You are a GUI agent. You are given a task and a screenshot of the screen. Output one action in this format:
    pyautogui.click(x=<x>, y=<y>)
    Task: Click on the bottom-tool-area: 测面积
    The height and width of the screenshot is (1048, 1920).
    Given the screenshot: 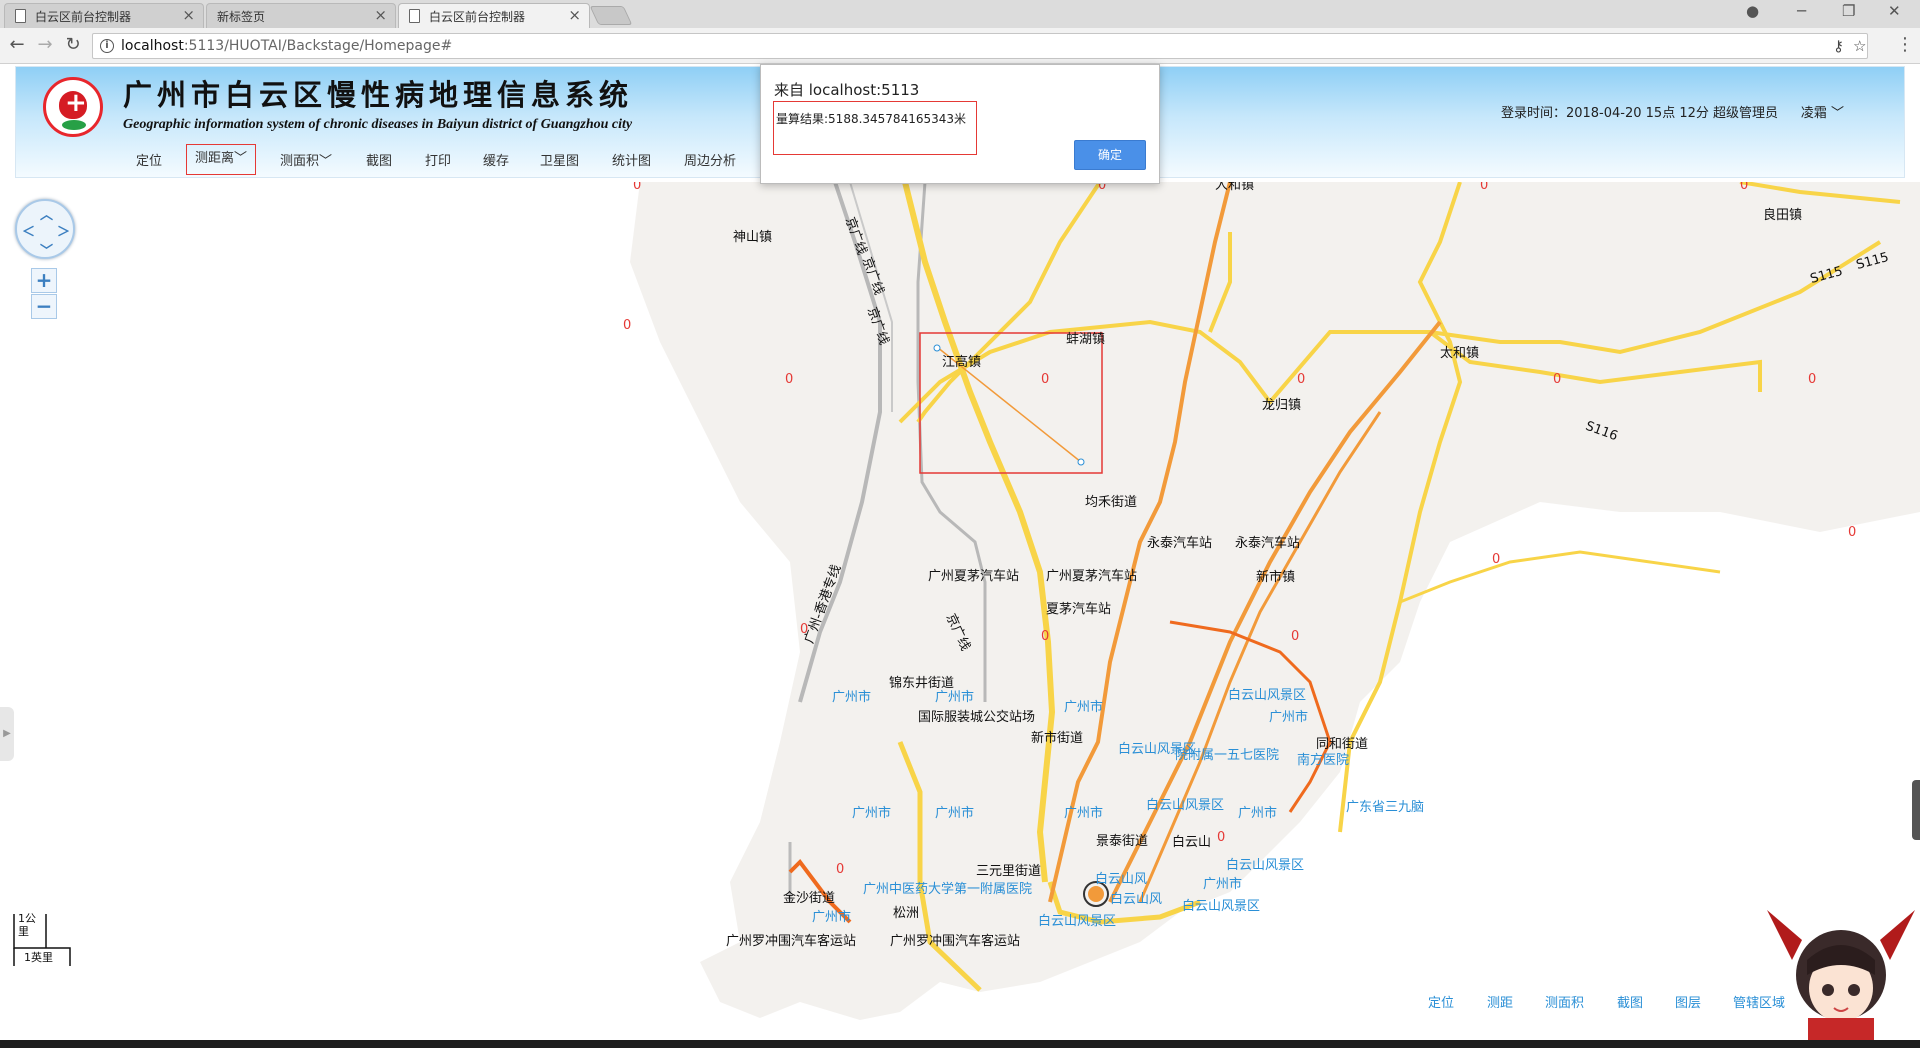 What is the action you would take?
    pyautogui.click(x=1564, y=1001)
    